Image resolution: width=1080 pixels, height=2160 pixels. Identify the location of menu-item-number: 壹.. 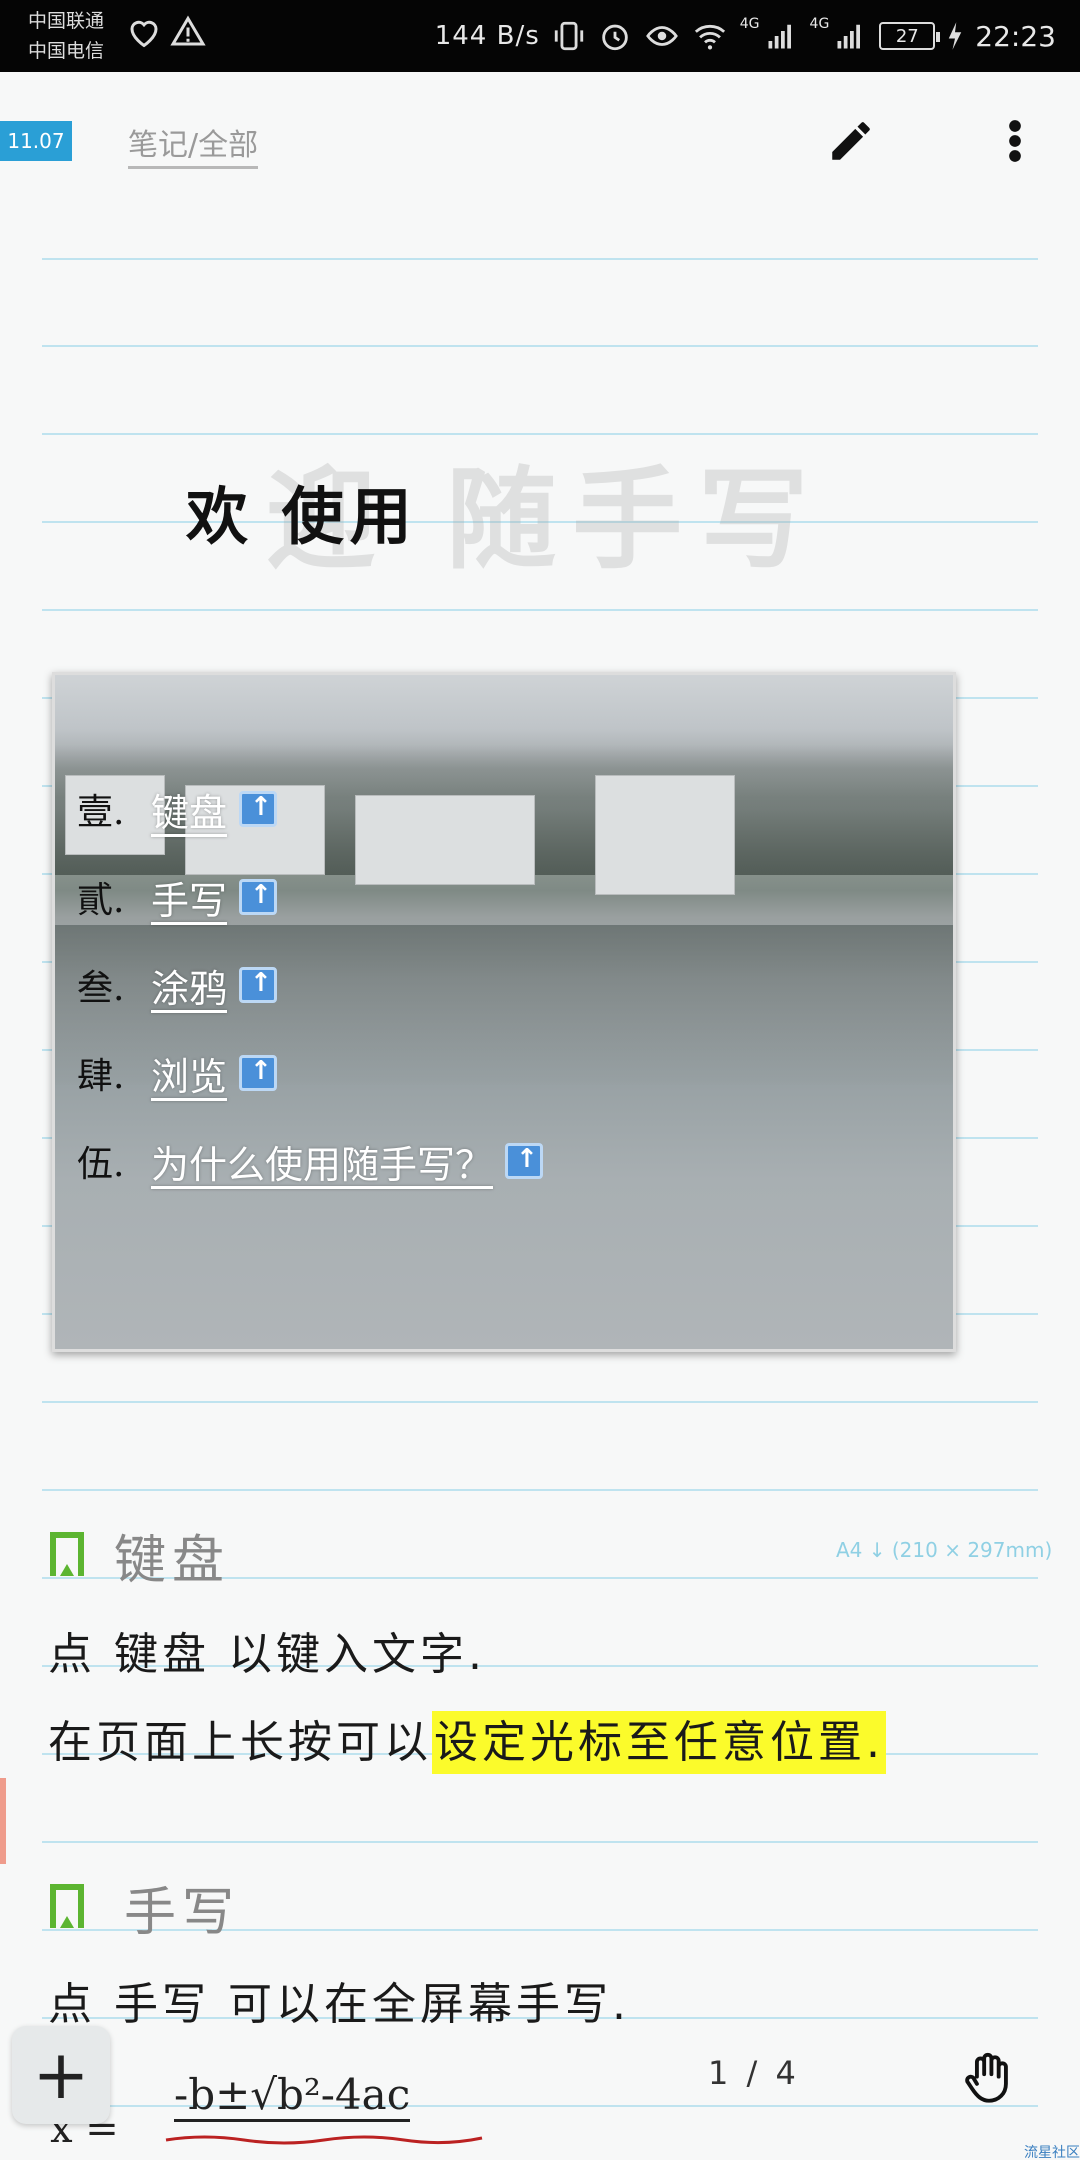
(101, 812).